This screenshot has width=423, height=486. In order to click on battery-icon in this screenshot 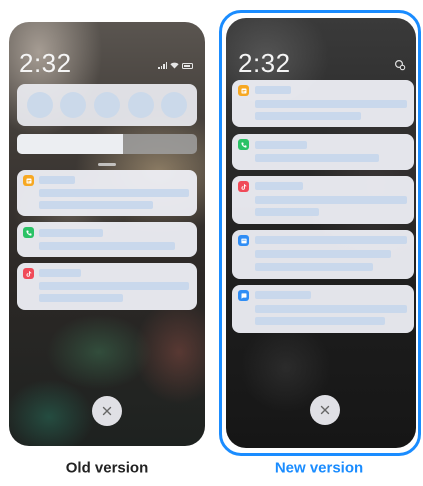, I will do `click(187, 65)`.